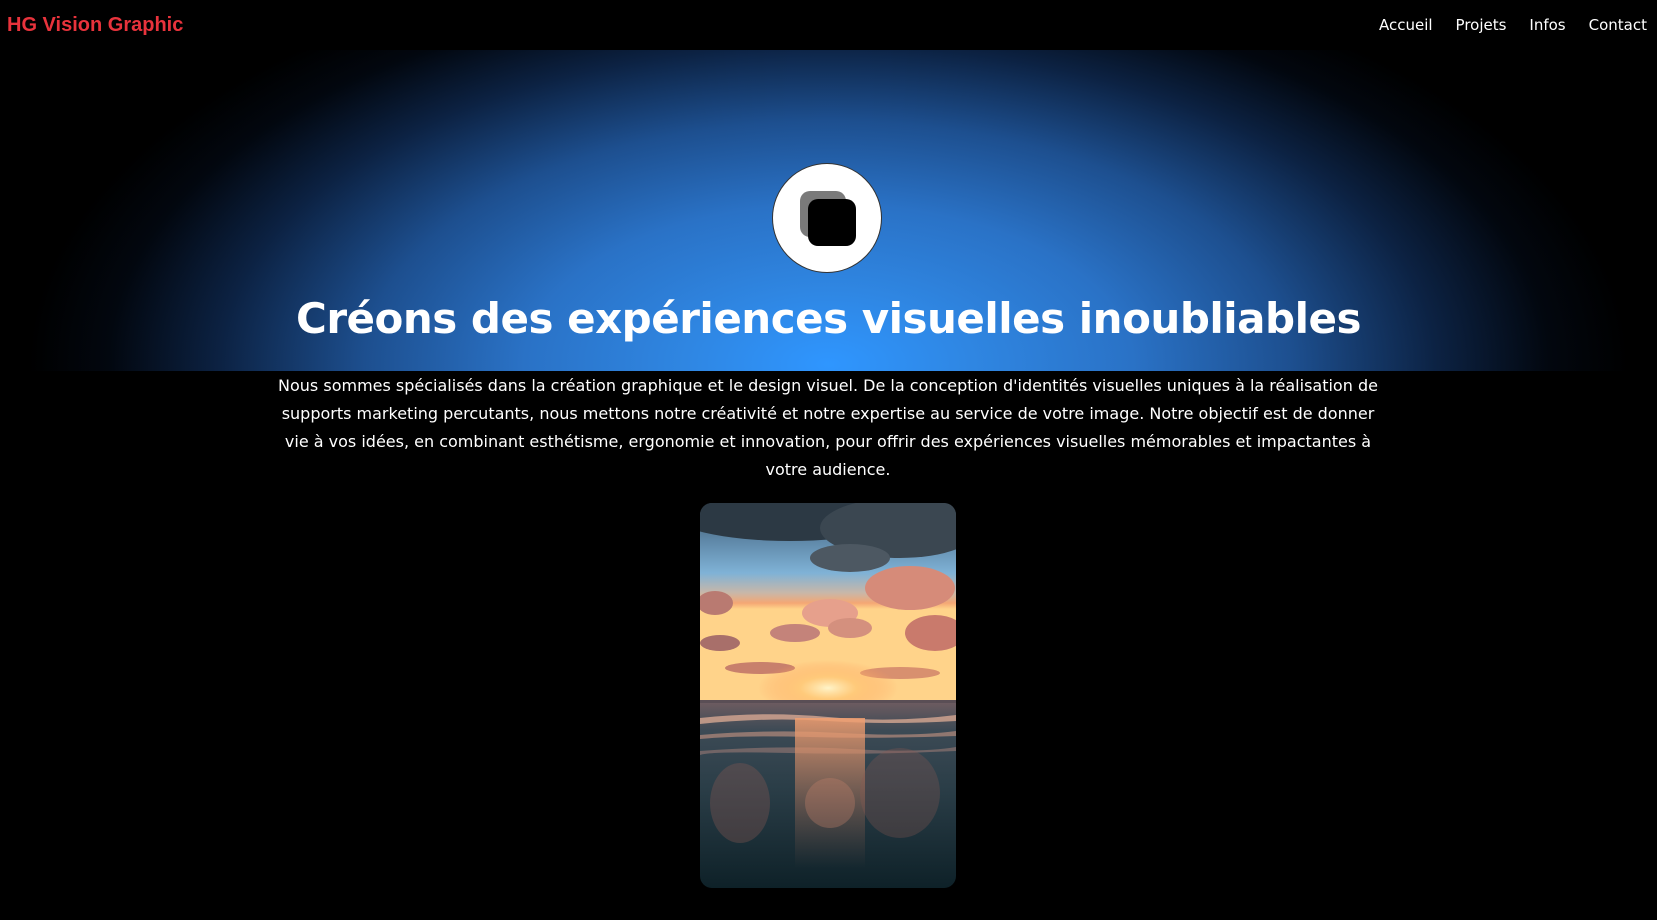  I want to click on stacked-squares-icon-front, so click(832, 222).